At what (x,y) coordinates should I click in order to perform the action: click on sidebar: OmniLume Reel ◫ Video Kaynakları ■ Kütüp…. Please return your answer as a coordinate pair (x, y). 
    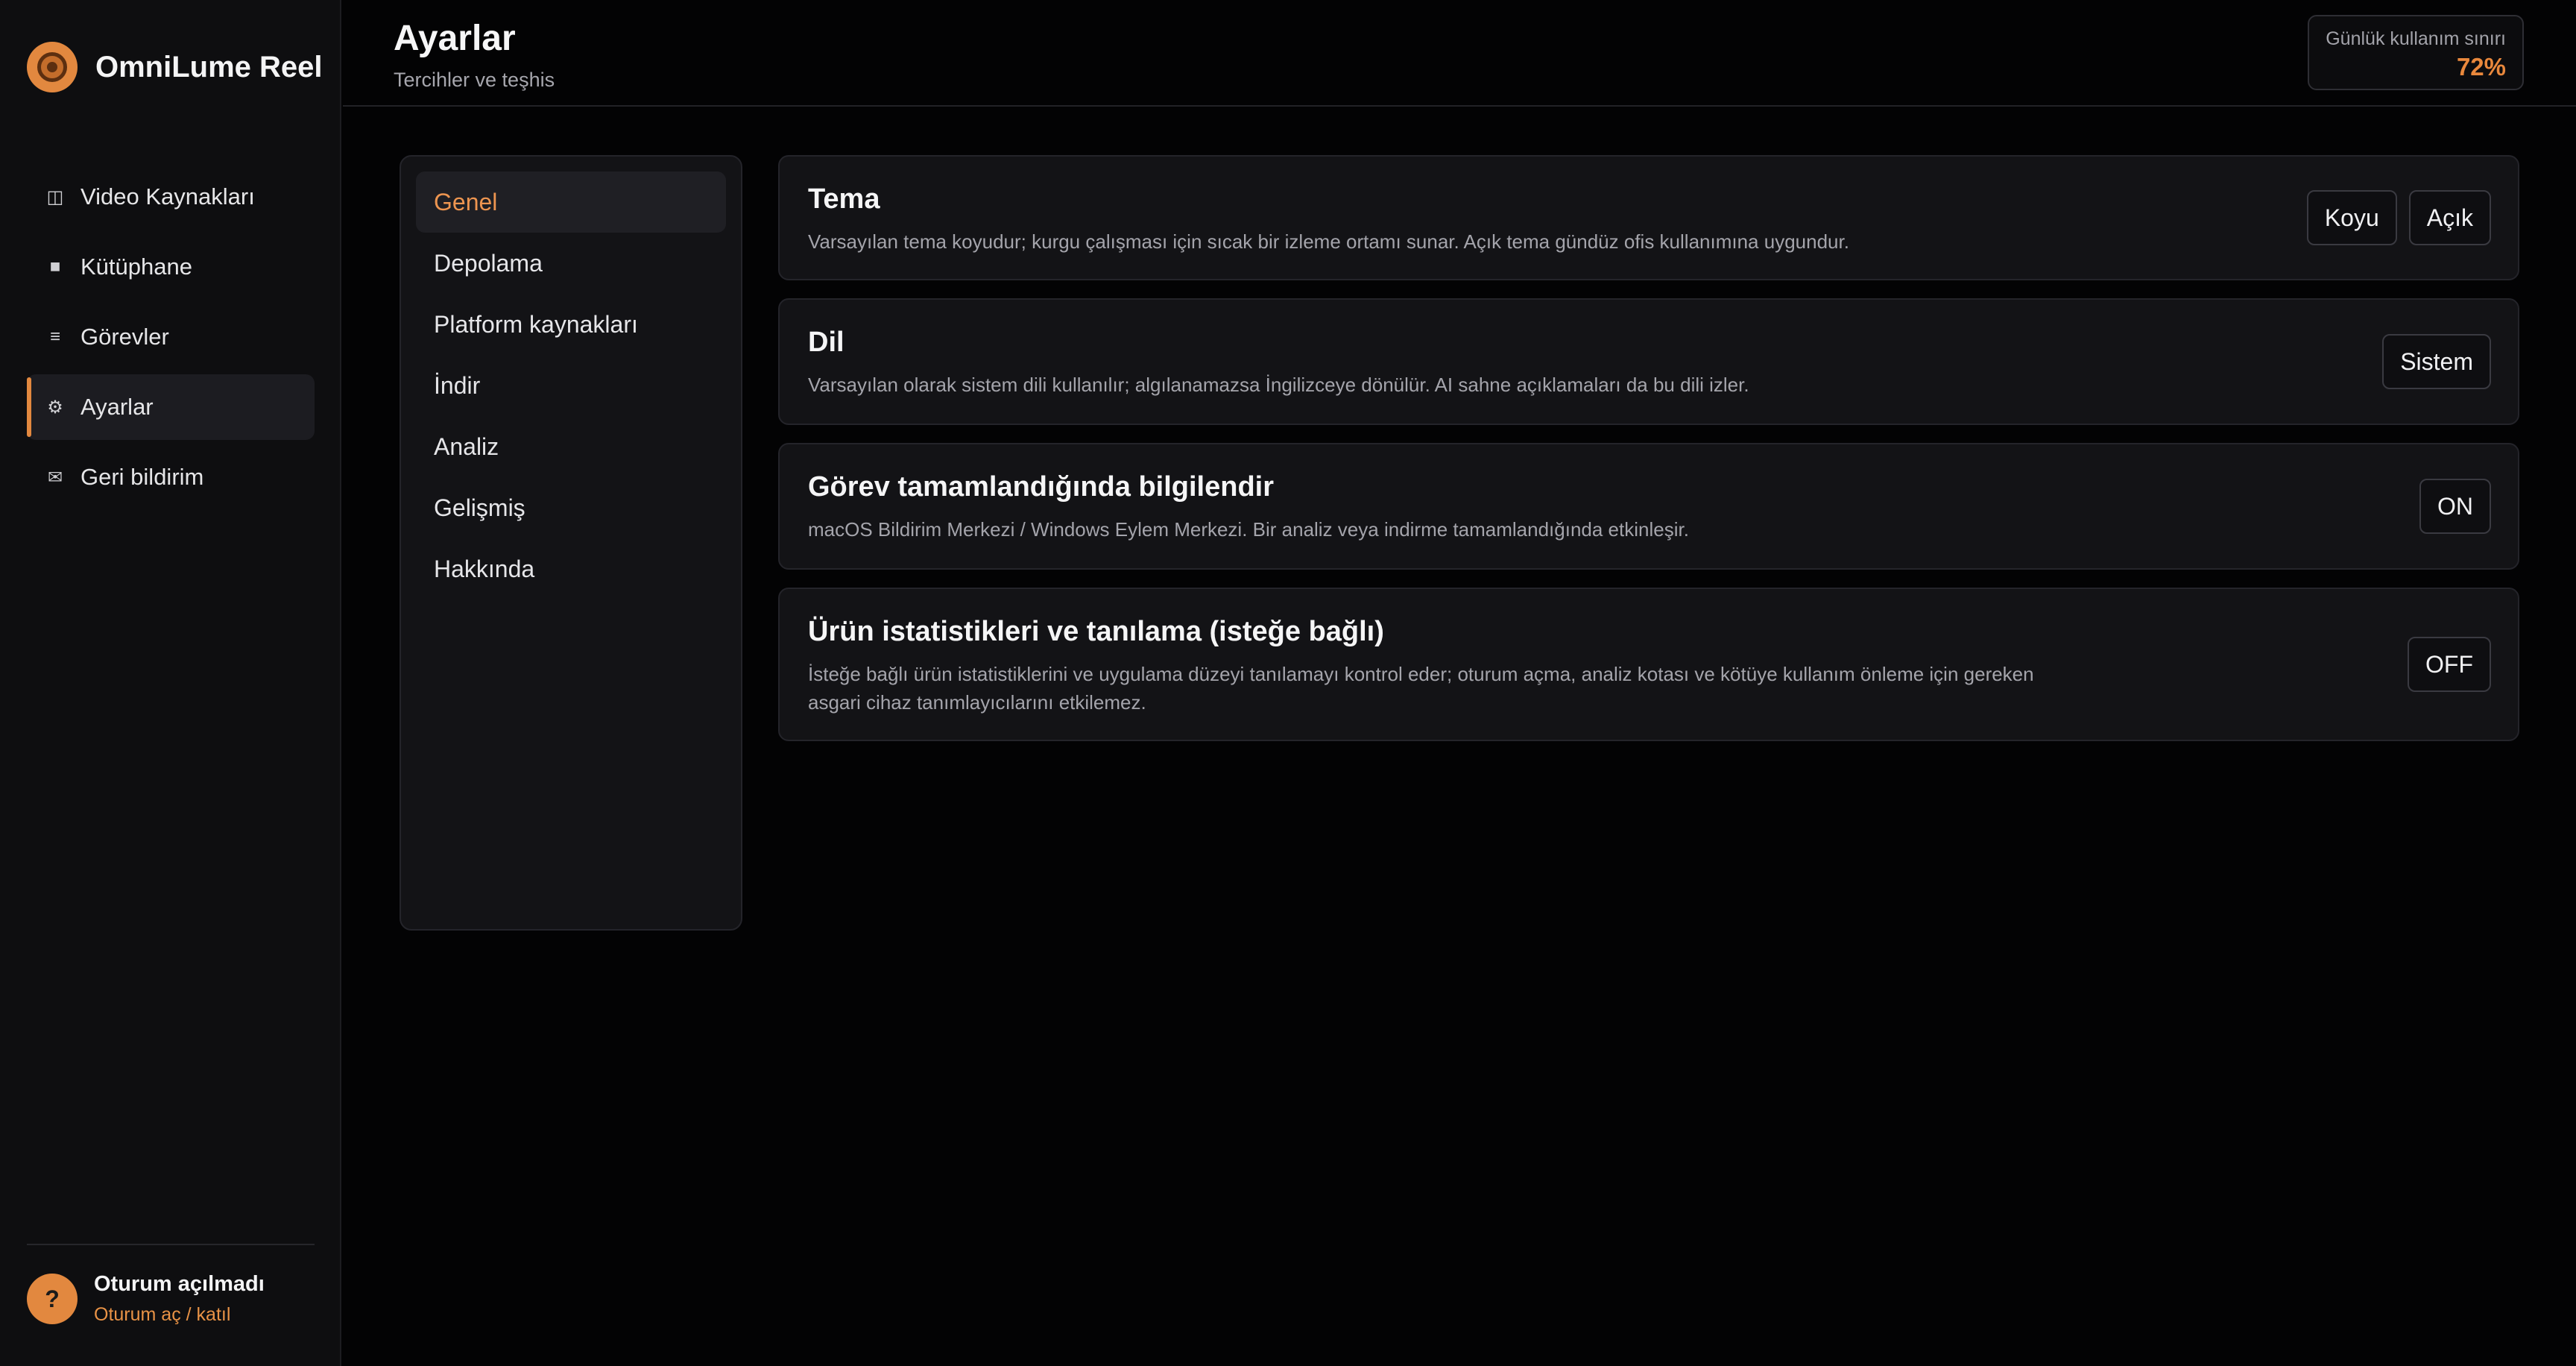
    Looking at the image, I should click on (170, 683).